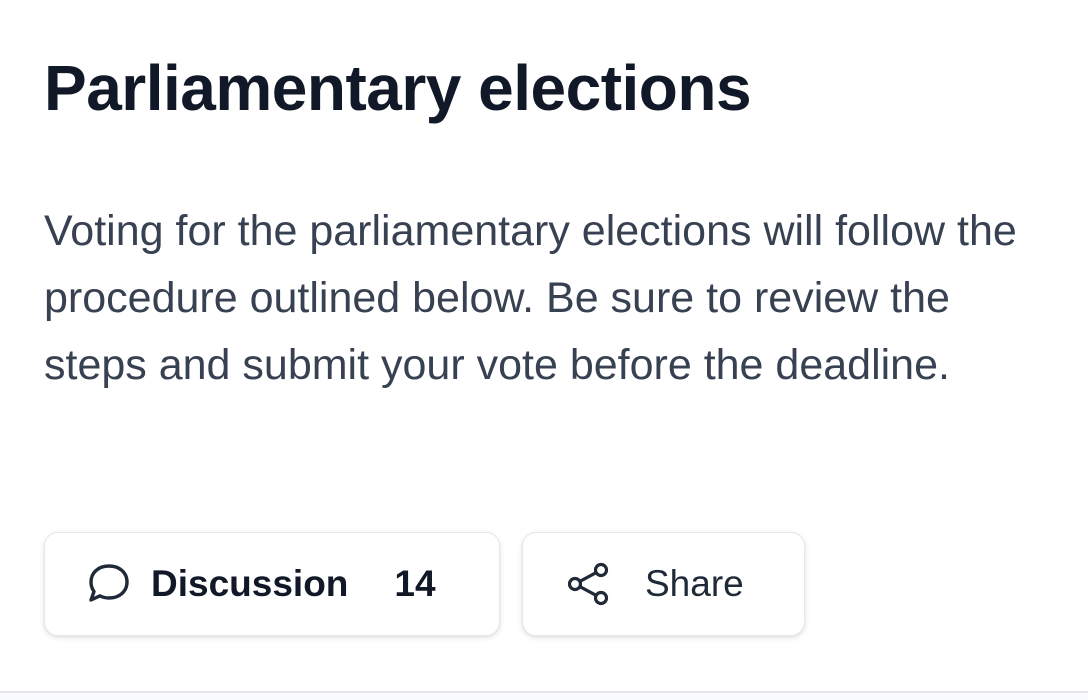 The image size is (1088, 700). What do you see at coordinates (109, 584) in the screenshot?
I see `speech-bubble-icon` at bounding box center [109, 584].